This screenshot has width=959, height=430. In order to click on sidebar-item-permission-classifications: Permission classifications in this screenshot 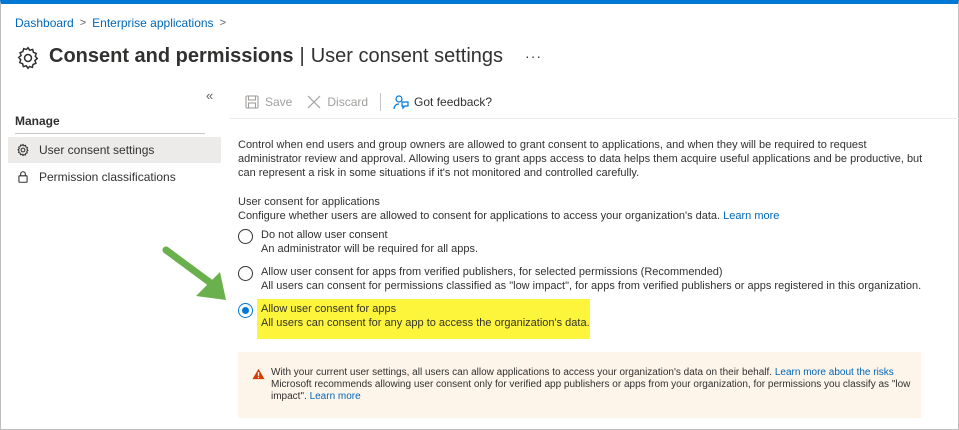, I will do `click(114, 177)`.